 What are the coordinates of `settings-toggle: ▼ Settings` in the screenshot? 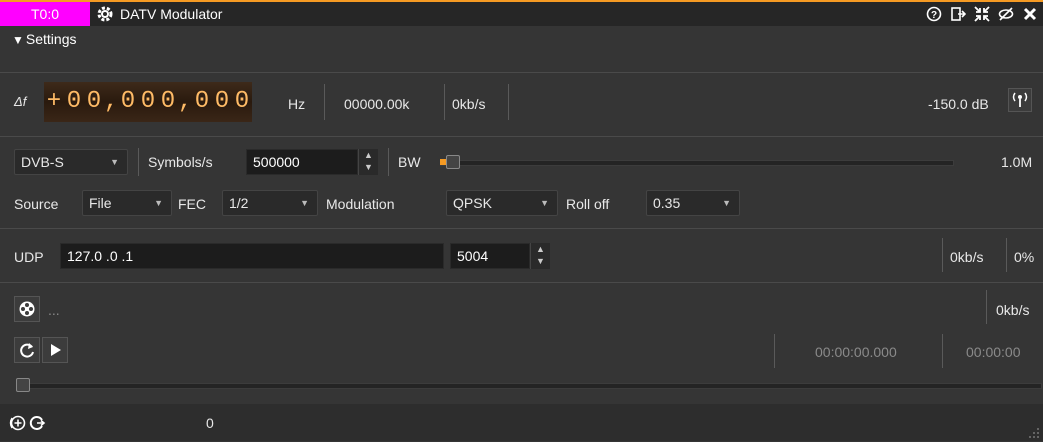 It's located at (44, 39).